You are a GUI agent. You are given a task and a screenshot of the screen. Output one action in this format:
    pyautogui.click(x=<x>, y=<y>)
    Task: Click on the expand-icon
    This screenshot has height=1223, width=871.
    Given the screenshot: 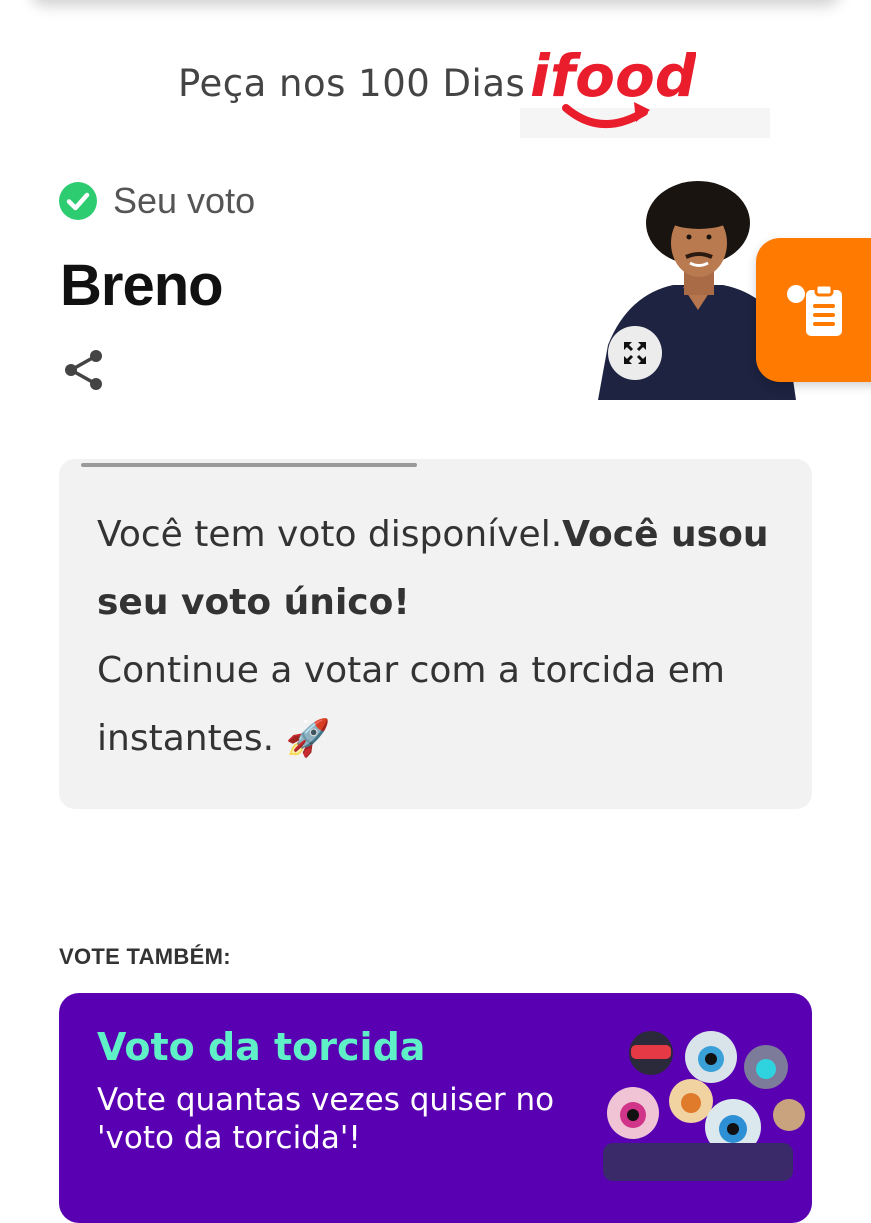 What is the action you would take?
    pyautogui.click(x=635, y=353)
    